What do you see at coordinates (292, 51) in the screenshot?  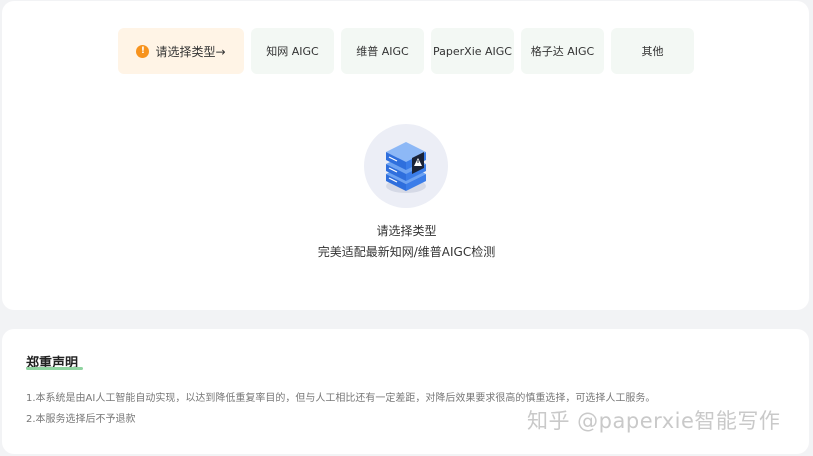 I see `tab-cnki-aigc: 知网 AIGC` at bounding box center [292, 51].